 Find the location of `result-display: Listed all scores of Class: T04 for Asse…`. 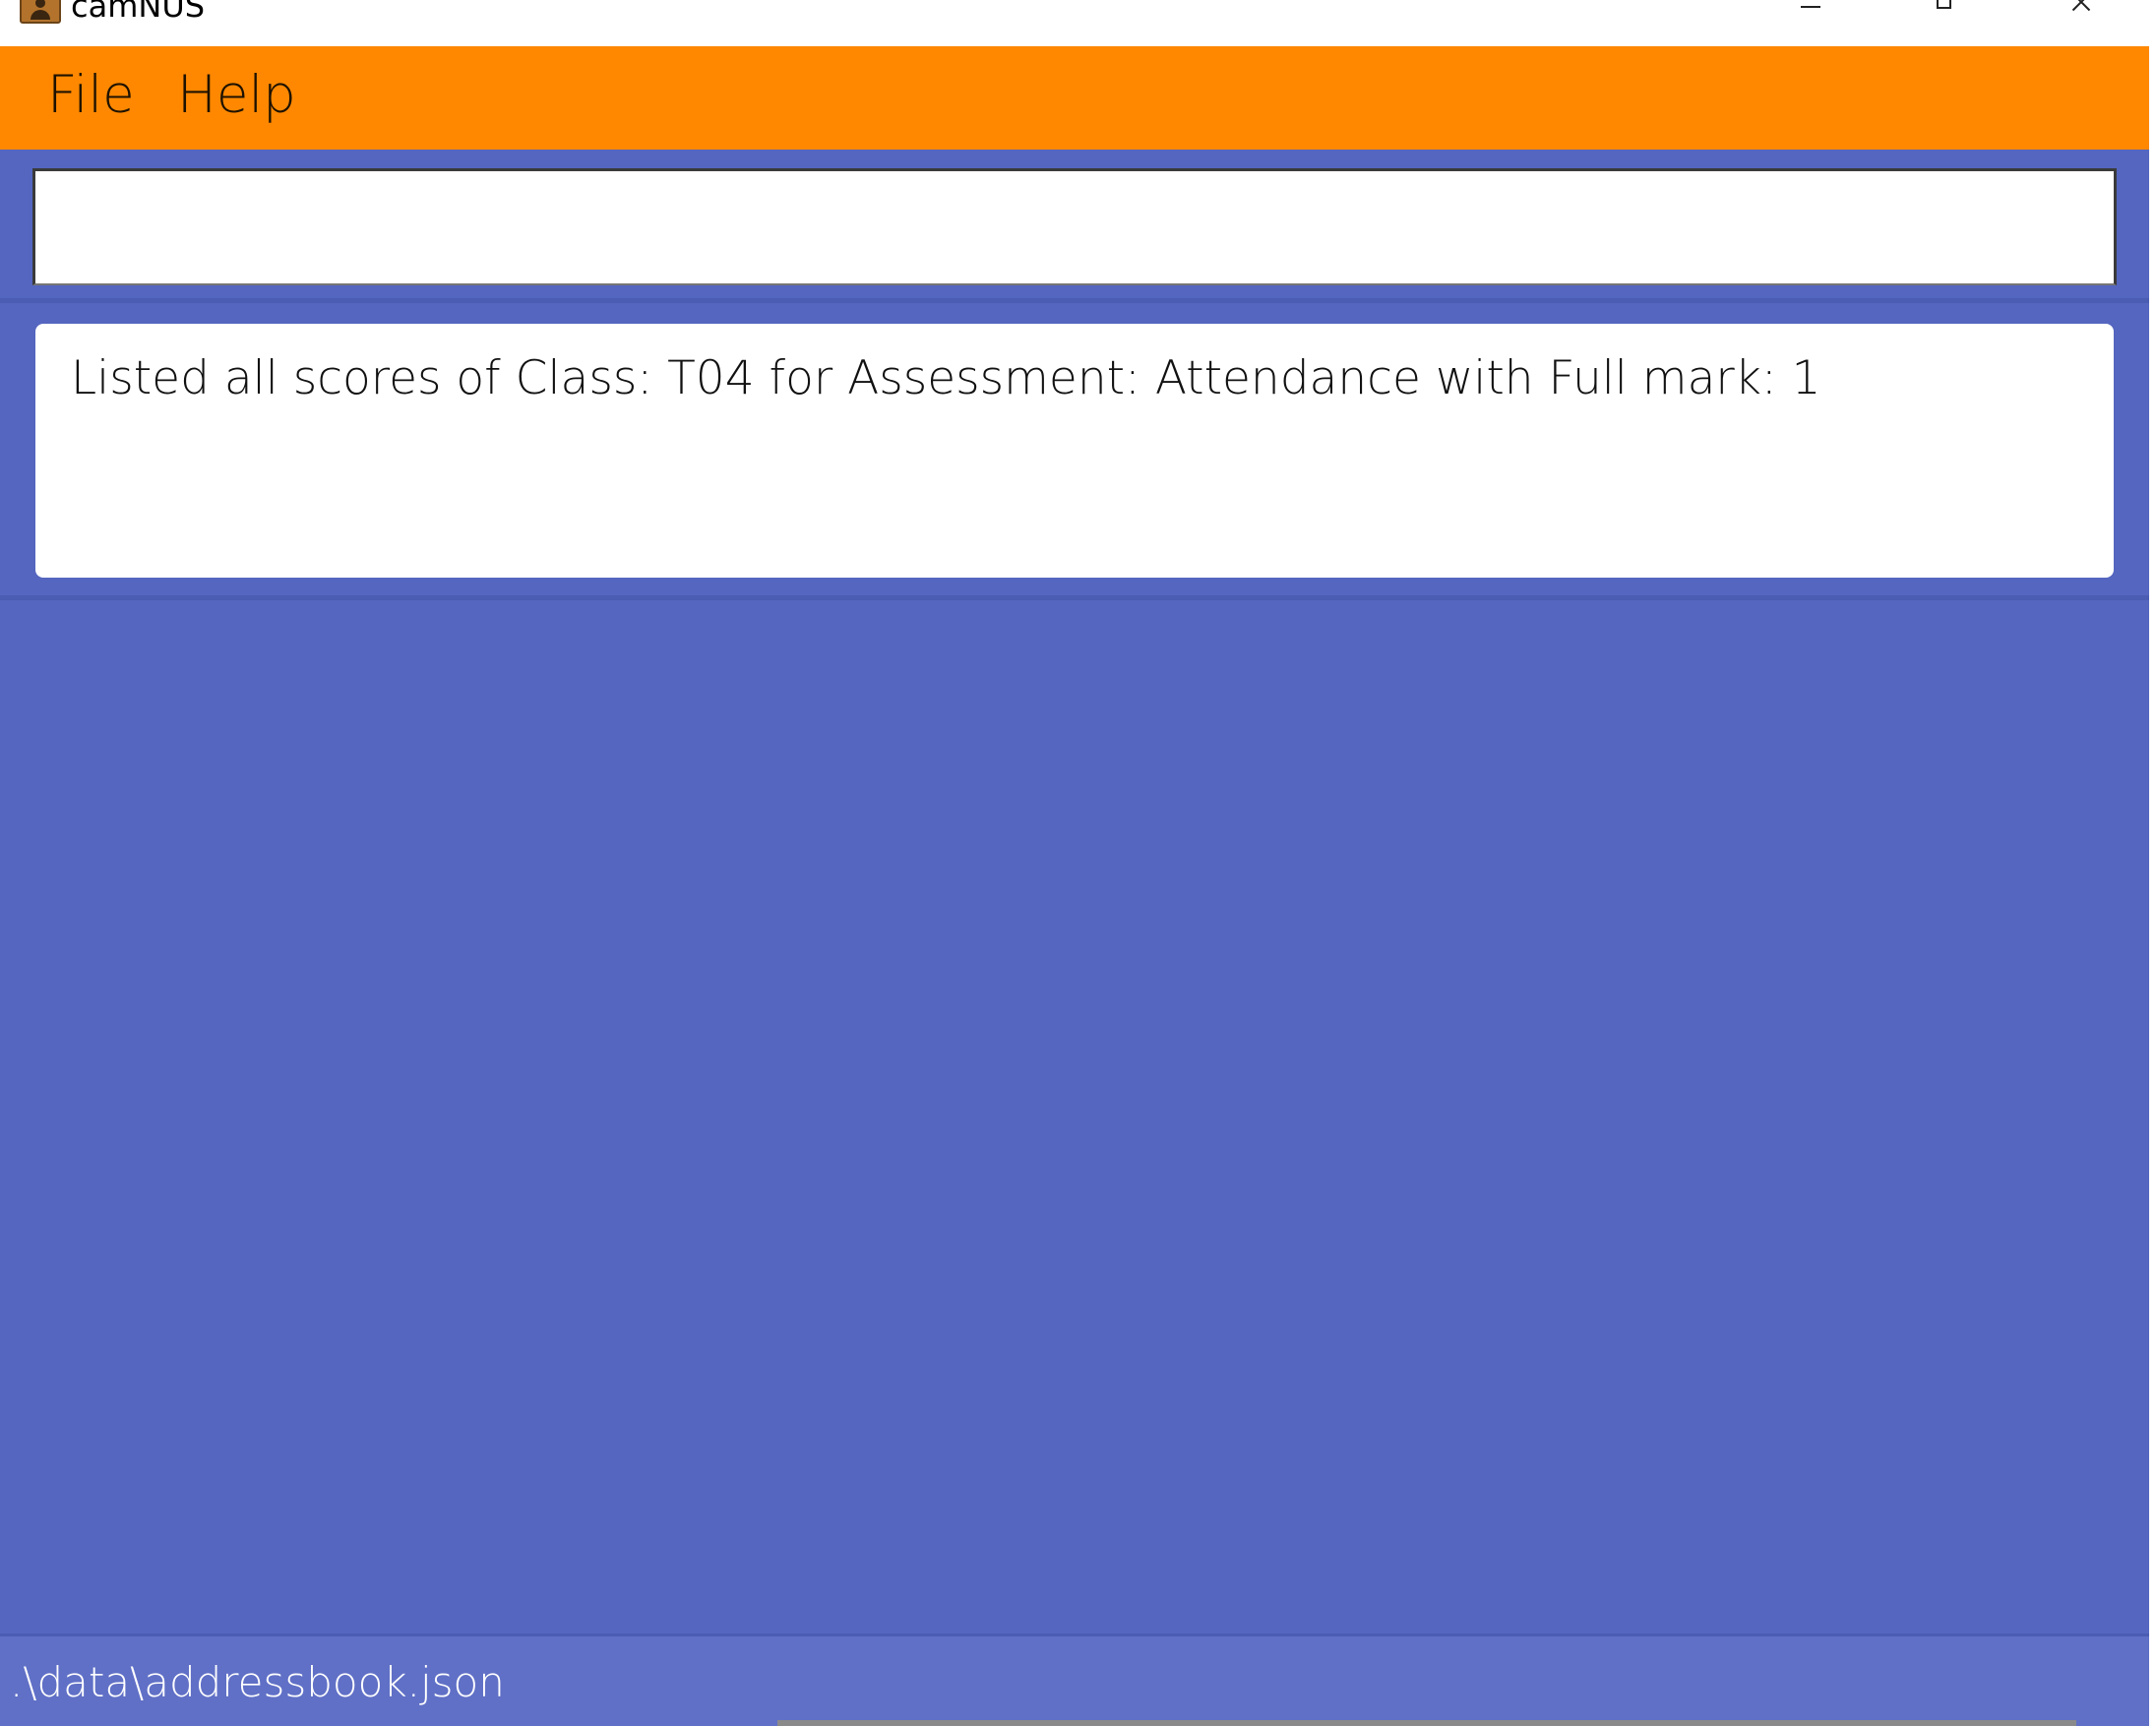

result-display: Listed all scores of Class: T04 for Asse… is located at coordinates (1074, 451).